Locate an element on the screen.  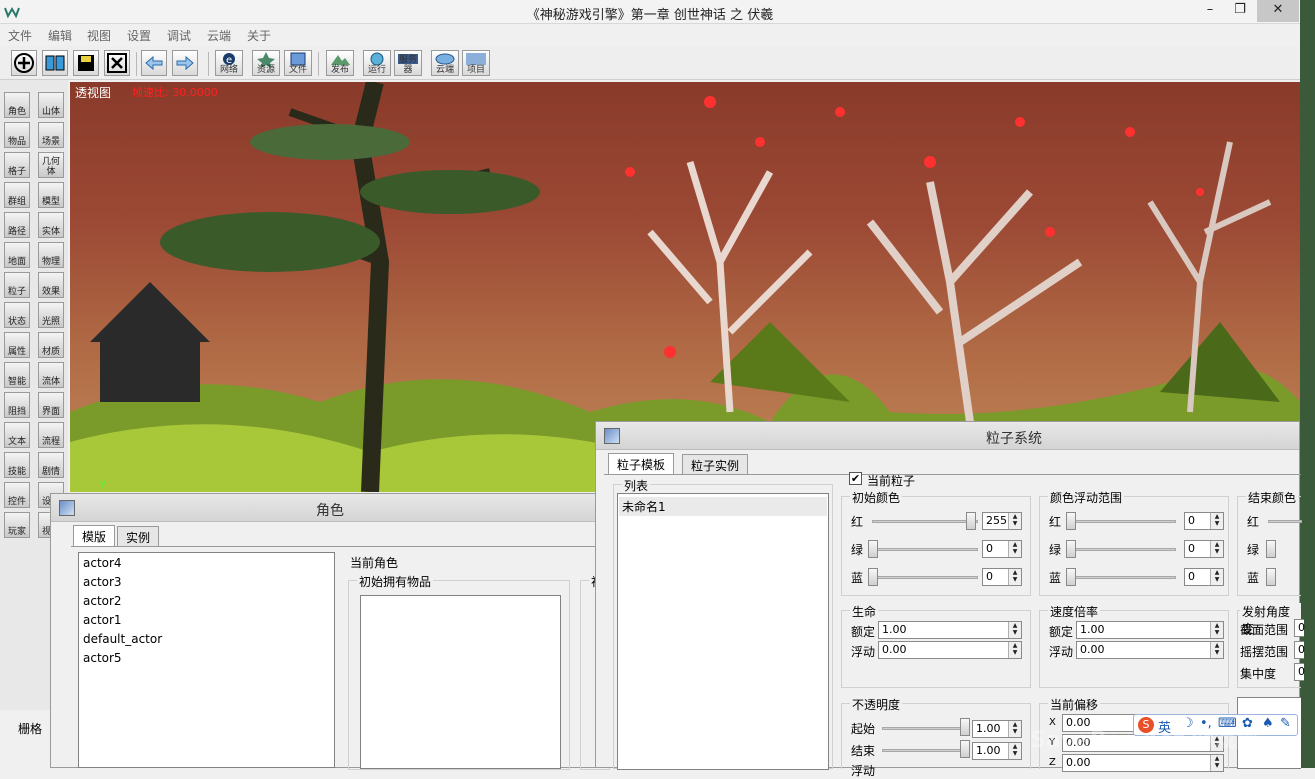
life-float-spinbox: 0.00 ▲ ▼ is located at coordinates (950, 650).